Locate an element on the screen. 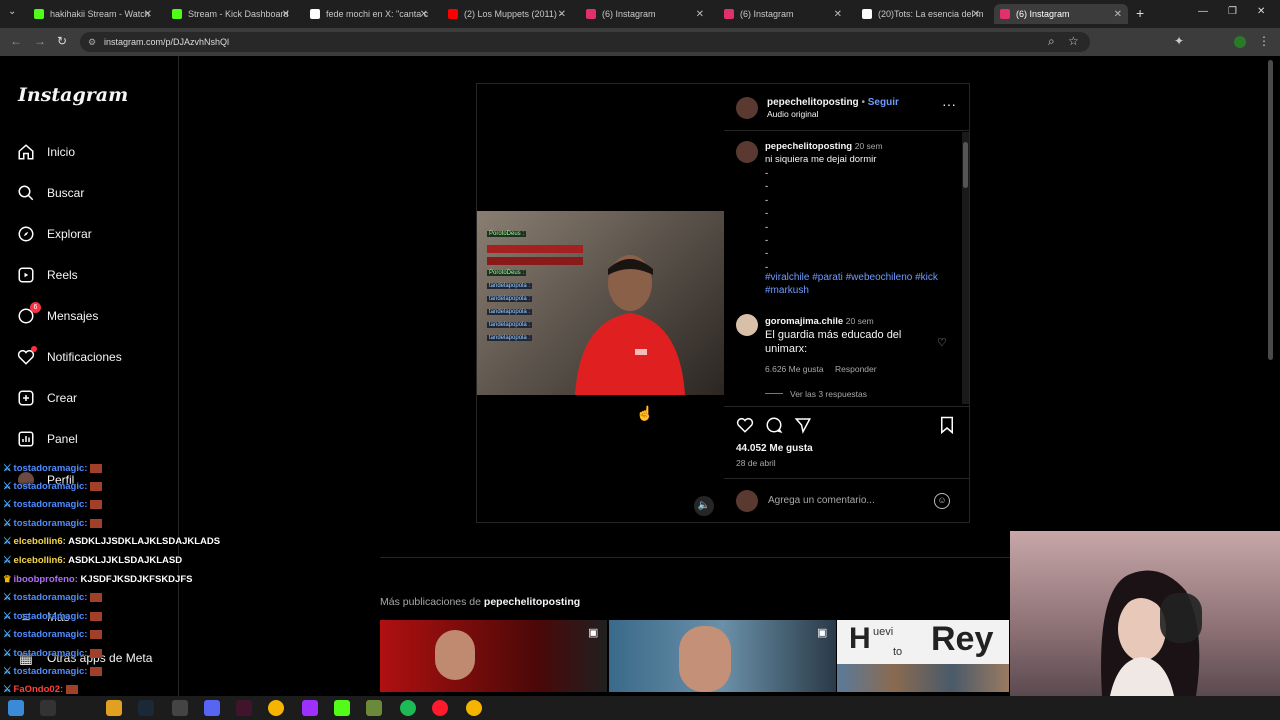  post-author: pepechelitoposting • Seguir is located at coordinates (833, 102).